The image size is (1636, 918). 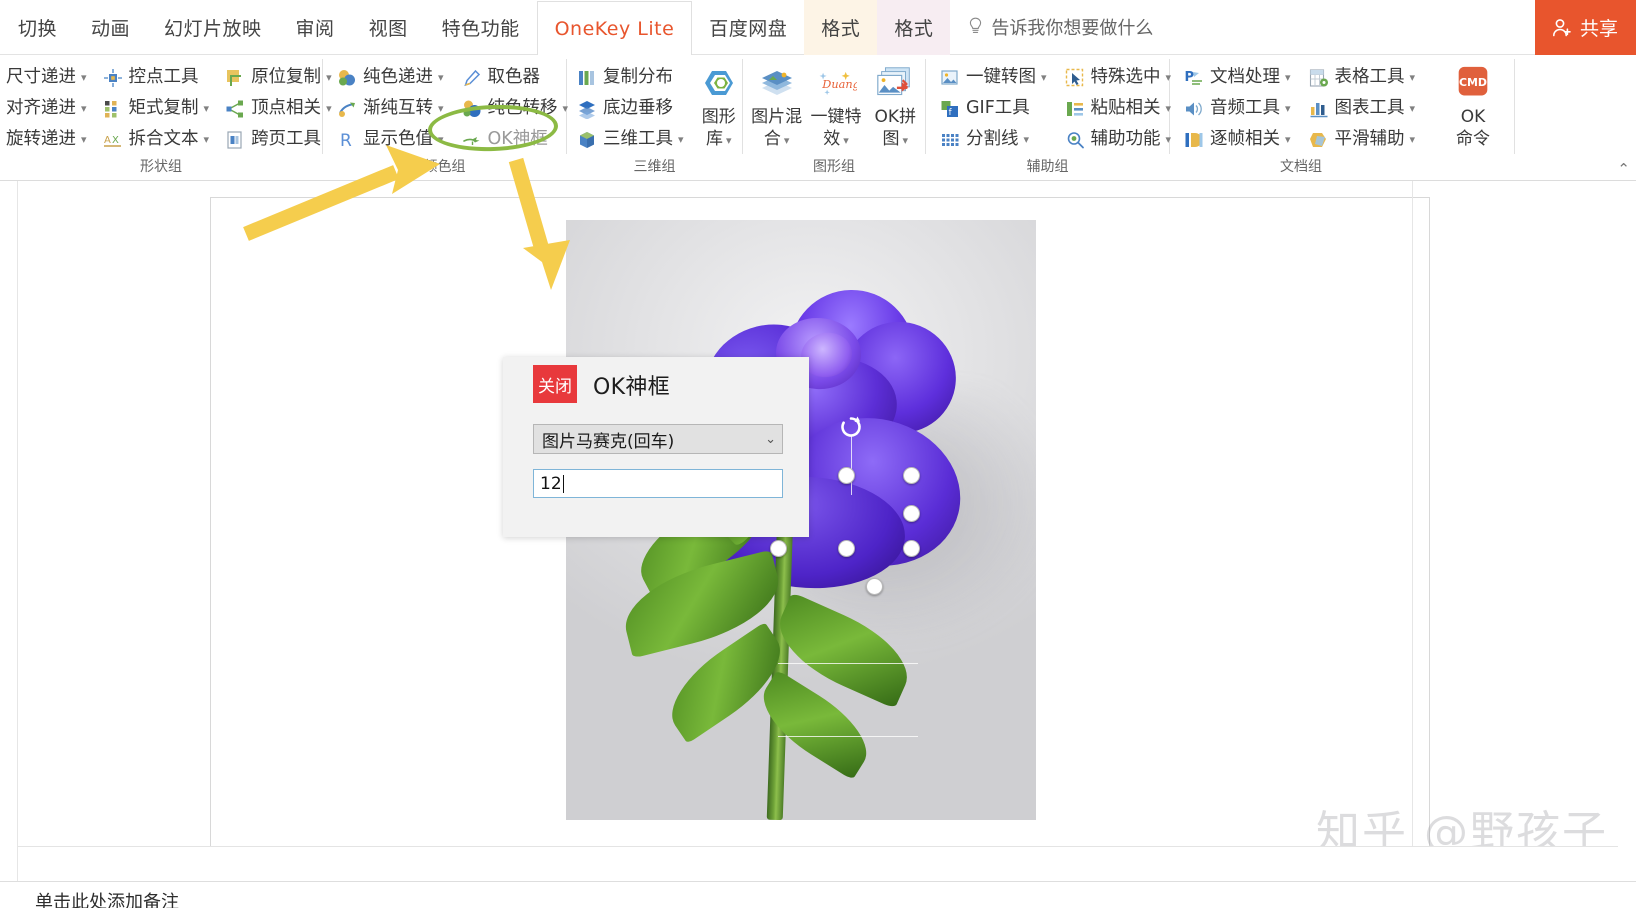 What do you see at coordinates (818, 899) in the screenshot?
I see `notes-pane: 单击此处添加备注` at bounding box center [818, 899].